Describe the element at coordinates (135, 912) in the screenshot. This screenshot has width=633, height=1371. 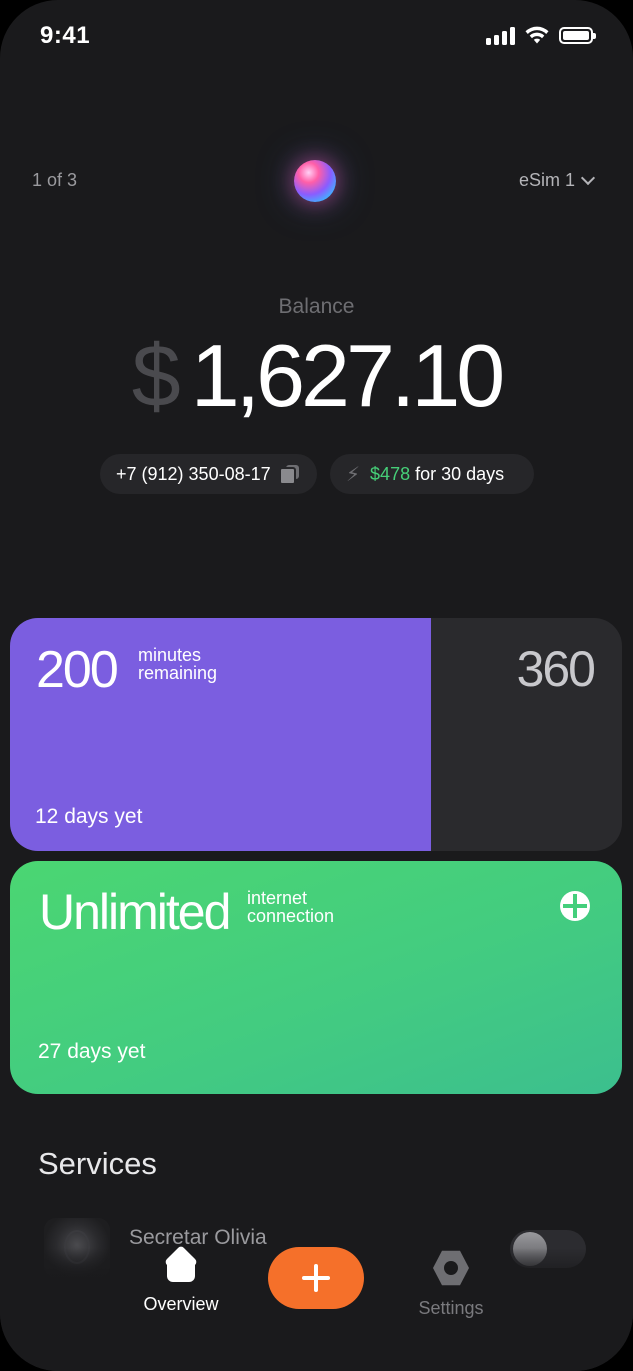
I see `internet-value: Unlimited` at that location.